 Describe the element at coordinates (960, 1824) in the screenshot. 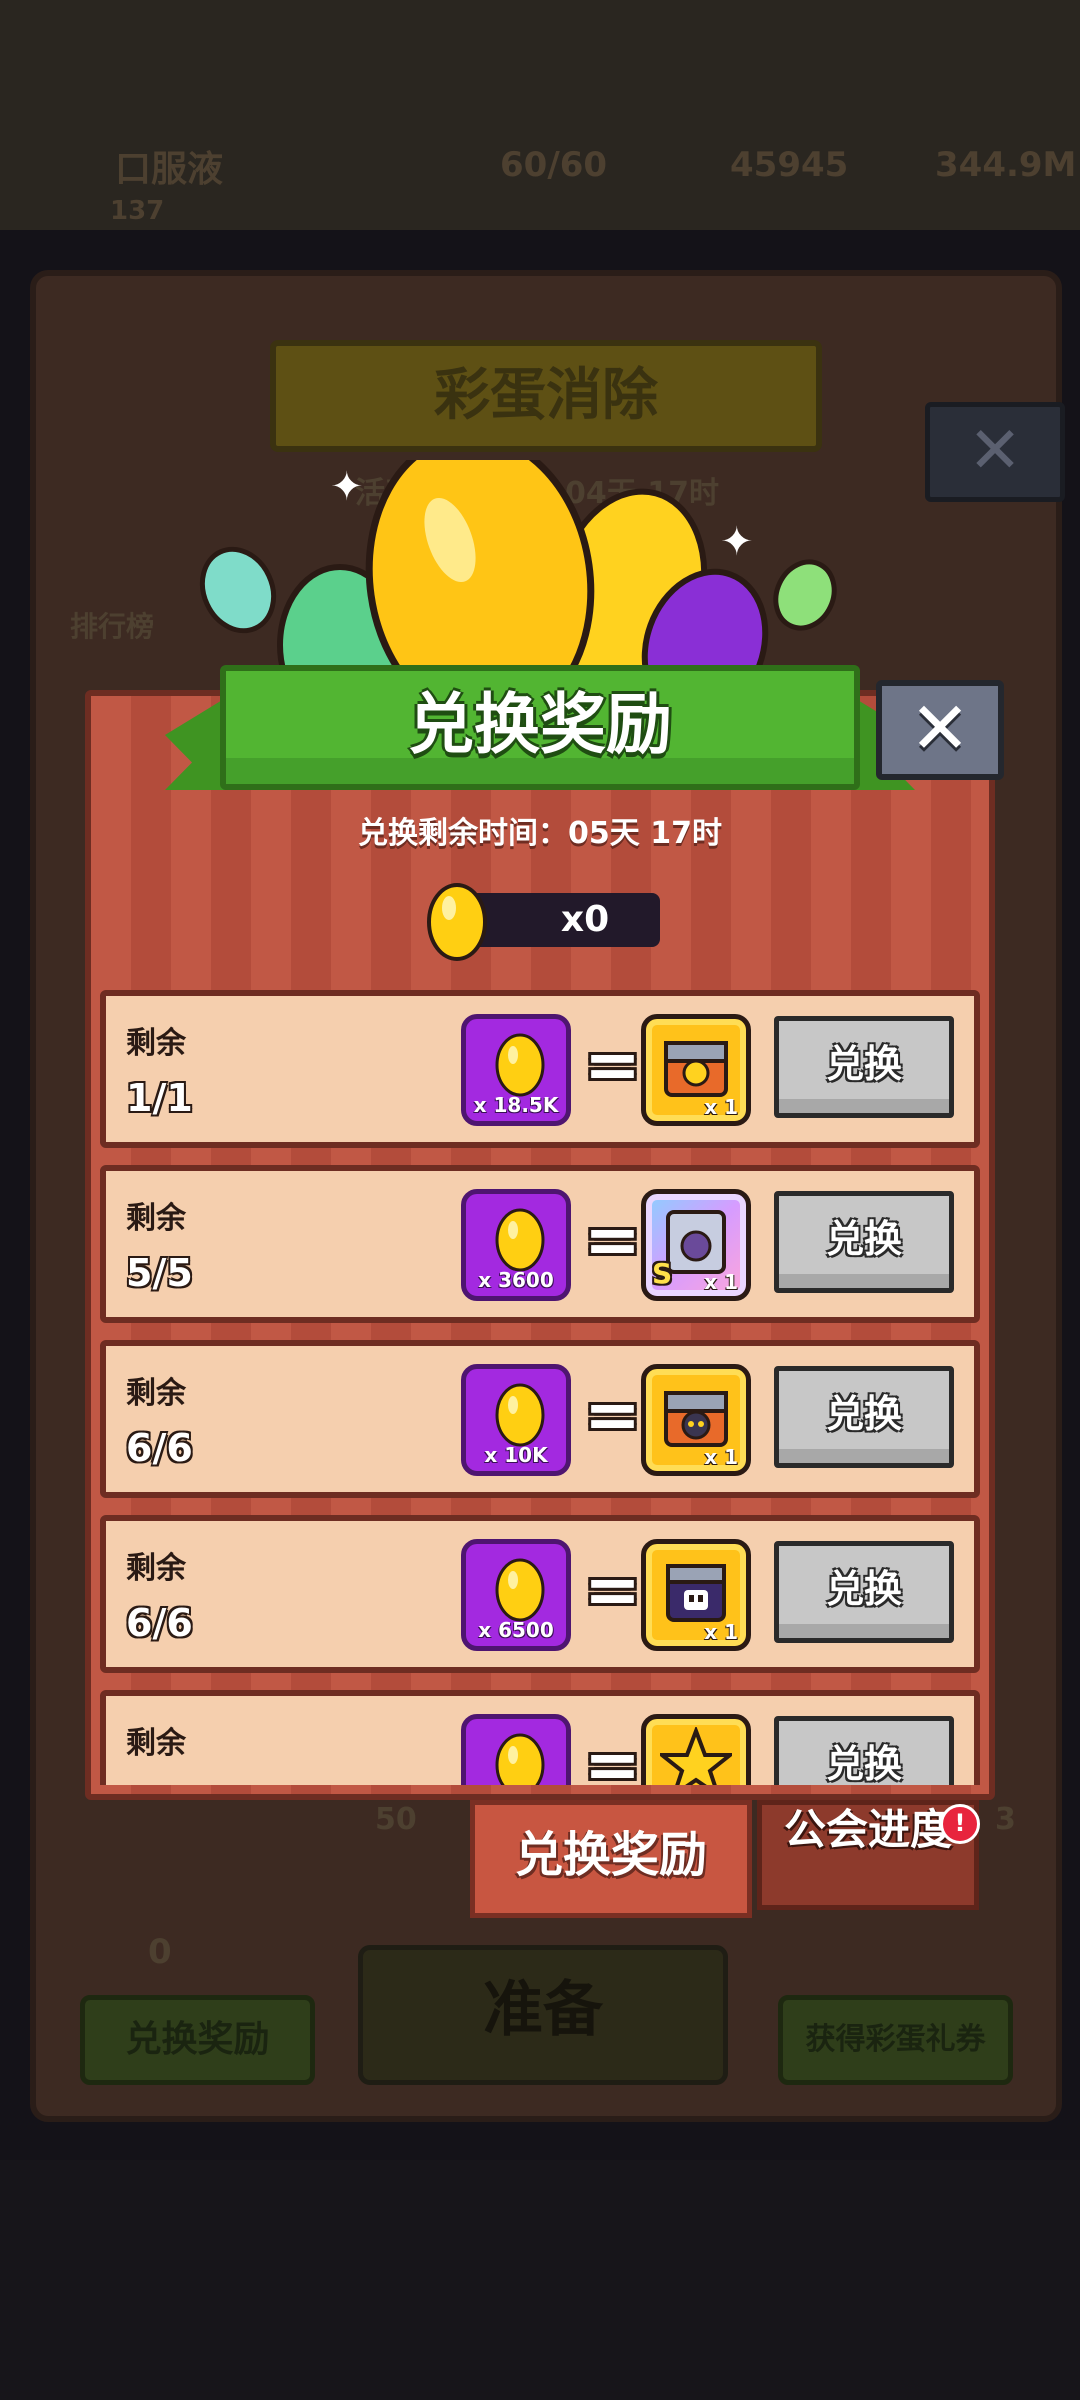

I see `tab-alert-badge: !` at that location.